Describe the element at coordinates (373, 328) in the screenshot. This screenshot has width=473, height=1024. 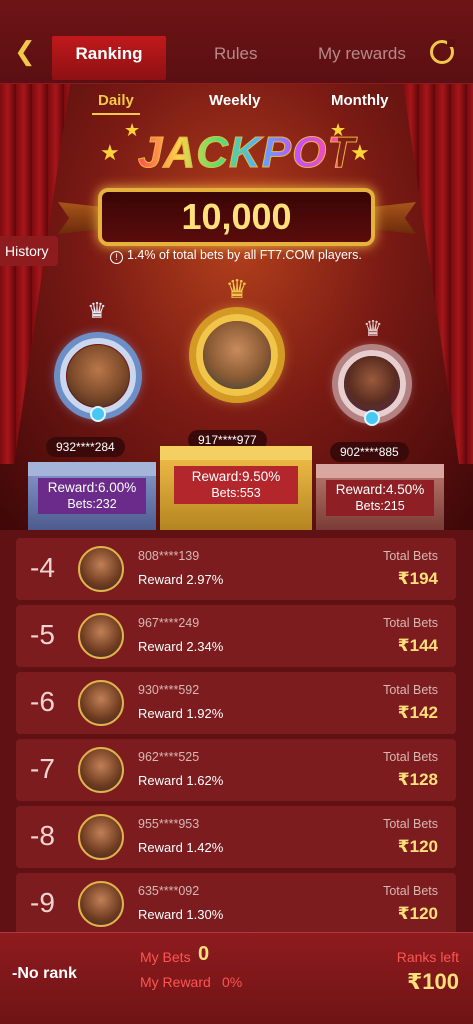
I see `bronze-crown-icon: ♛` at that location.